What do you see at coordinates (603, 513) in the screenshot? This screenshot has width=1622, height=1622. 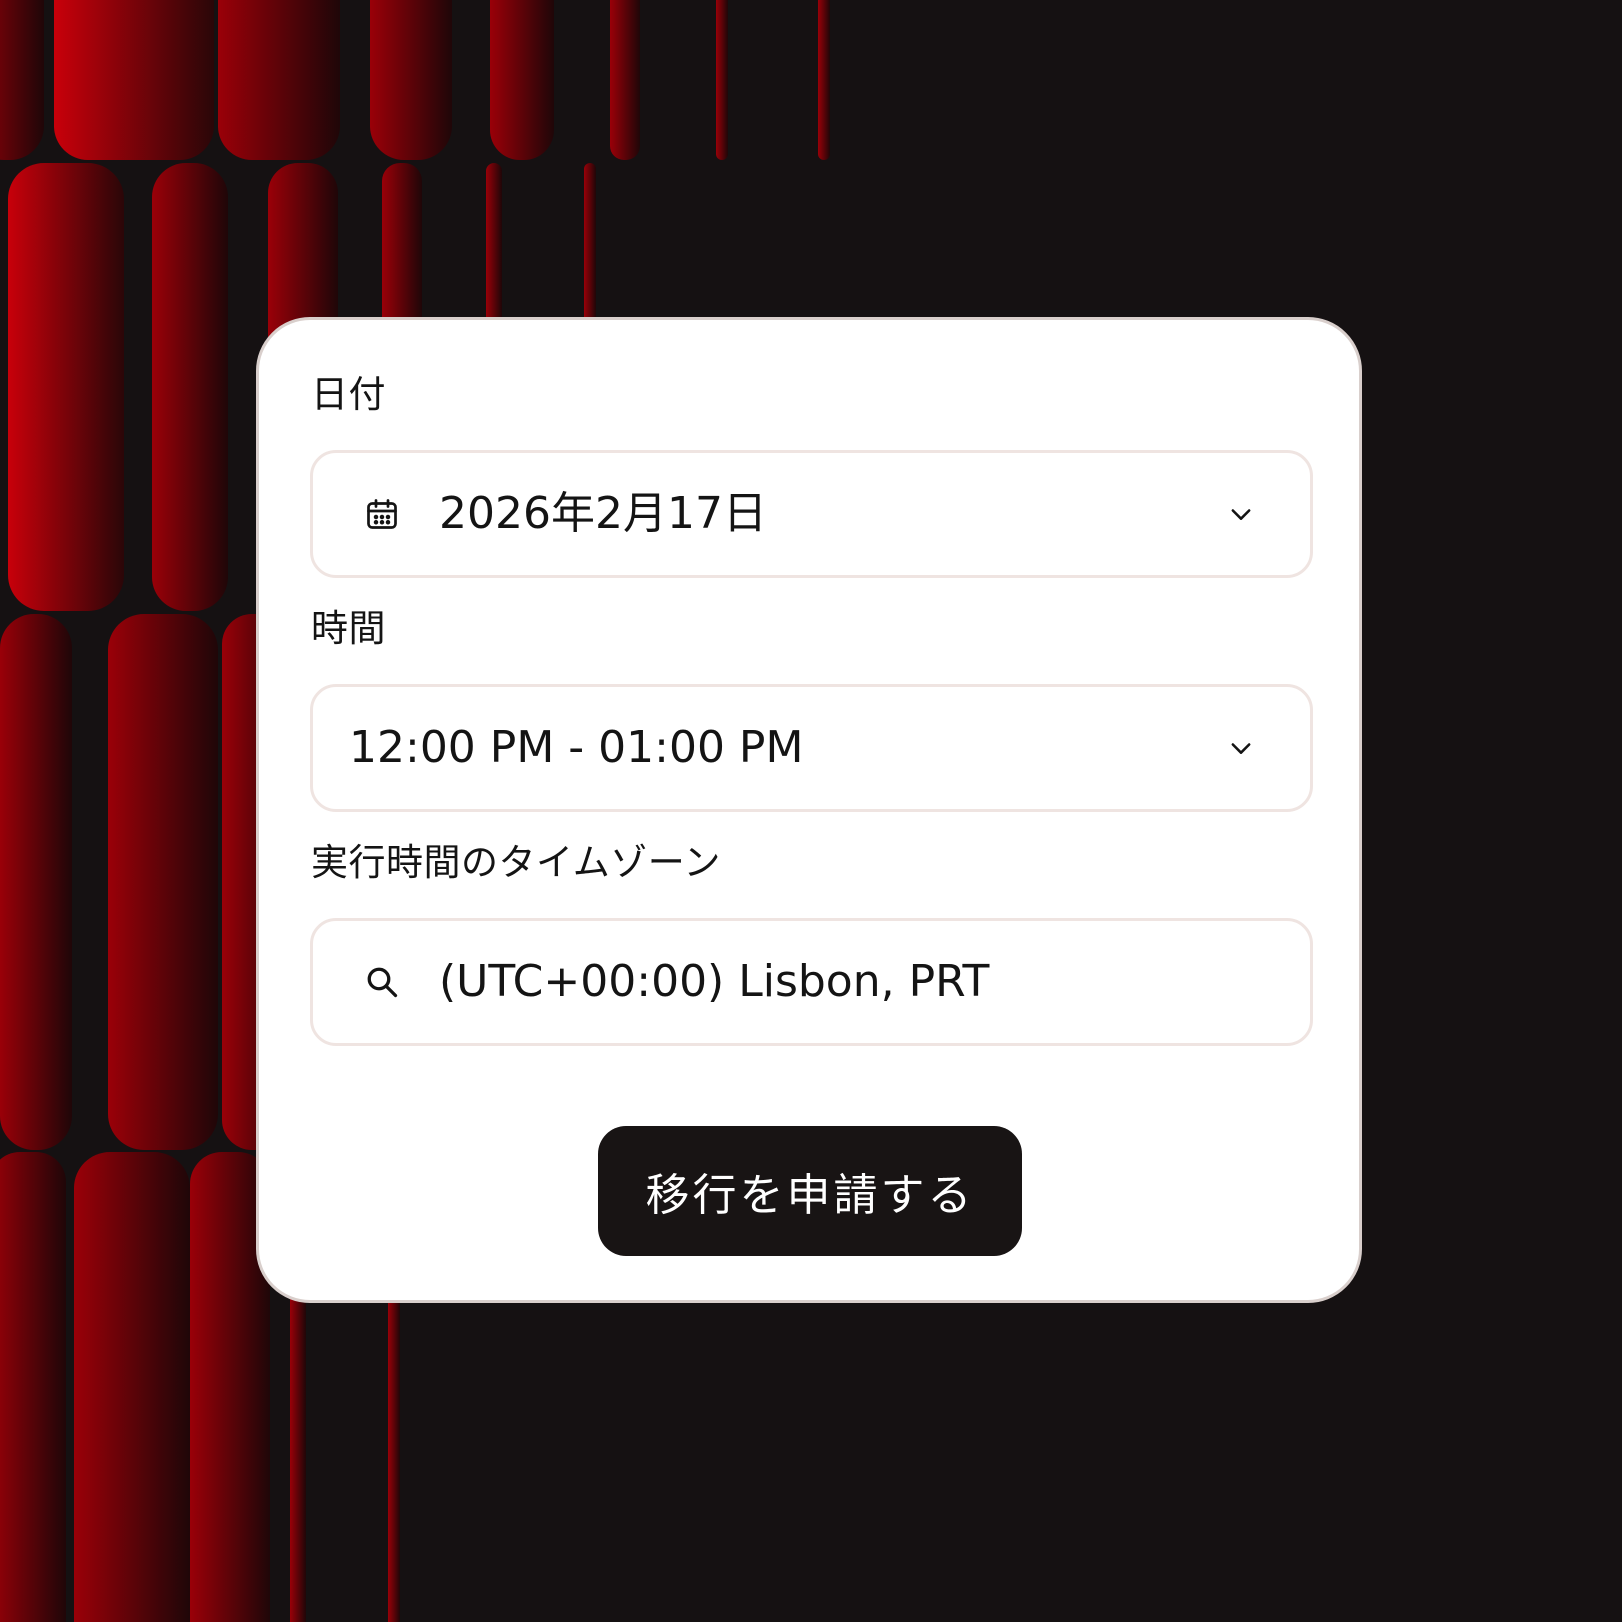 I see `date-value: 2026年2月17日` at bounding box center [603, 513].